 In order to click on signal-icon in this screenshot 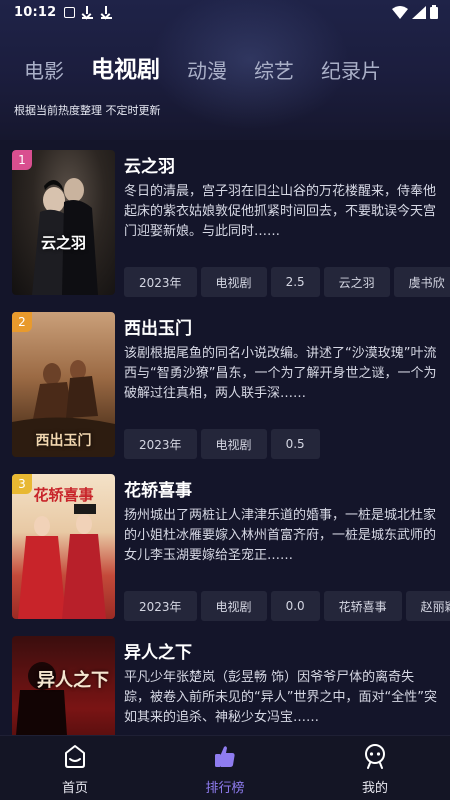, I will do `click(419, 12)`.